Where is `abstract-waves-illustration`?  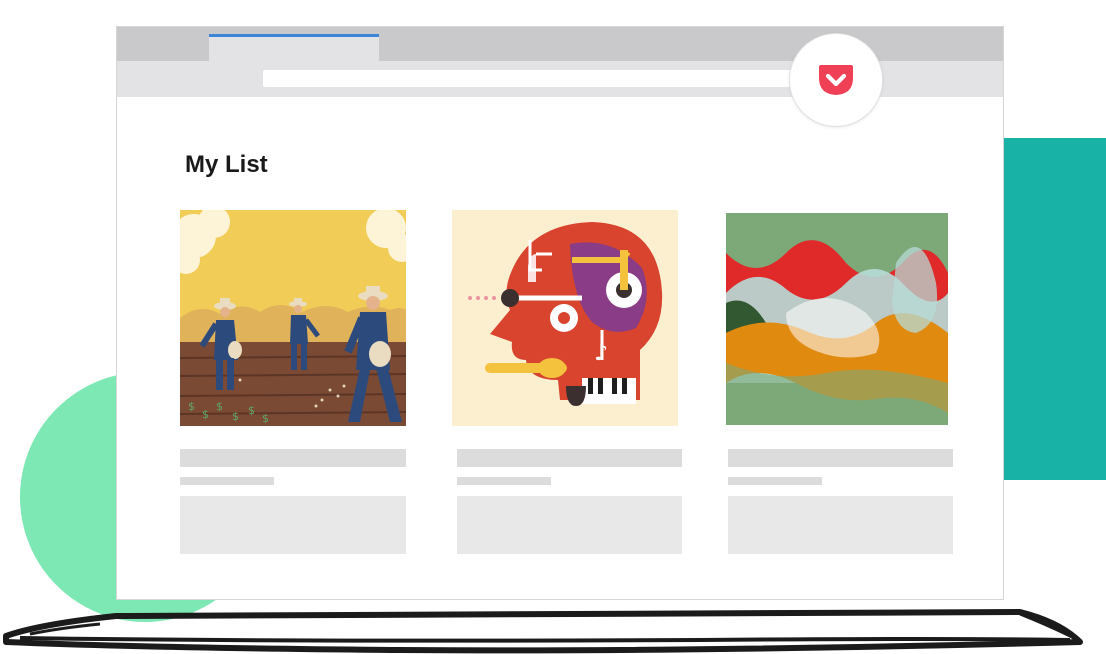
abstract-waves-illustration is located at coordinates (837, 319).